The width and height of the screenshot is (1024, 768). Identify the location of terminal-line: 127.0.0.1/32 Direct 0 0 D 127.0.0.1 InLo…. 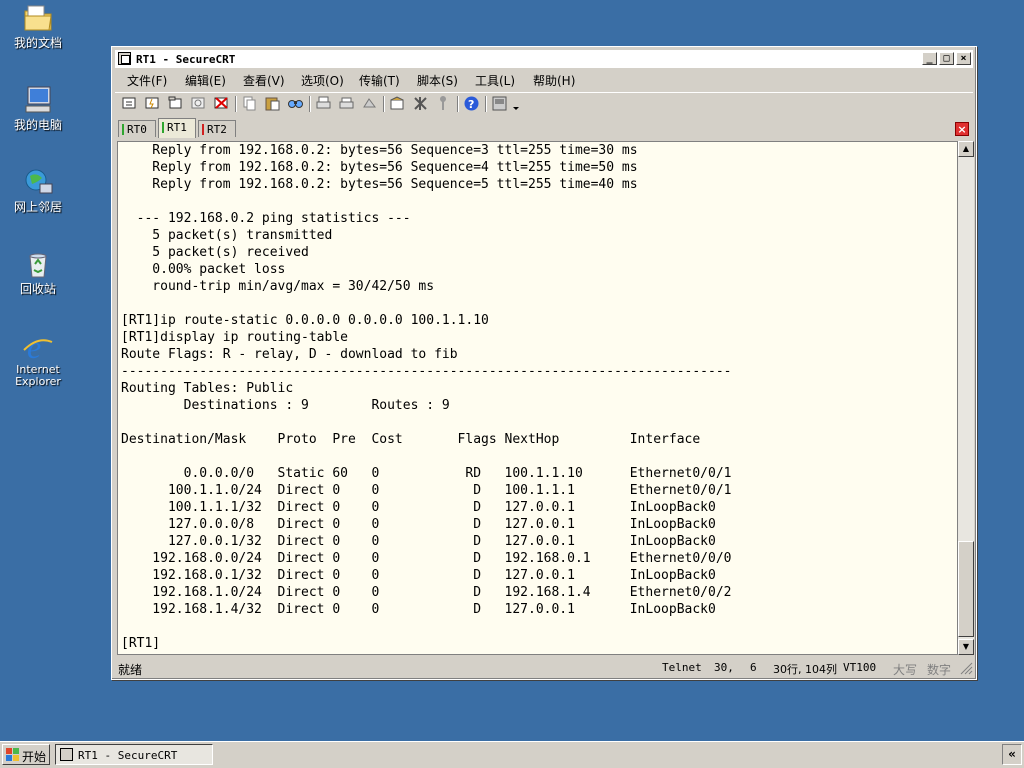
(418, 541).